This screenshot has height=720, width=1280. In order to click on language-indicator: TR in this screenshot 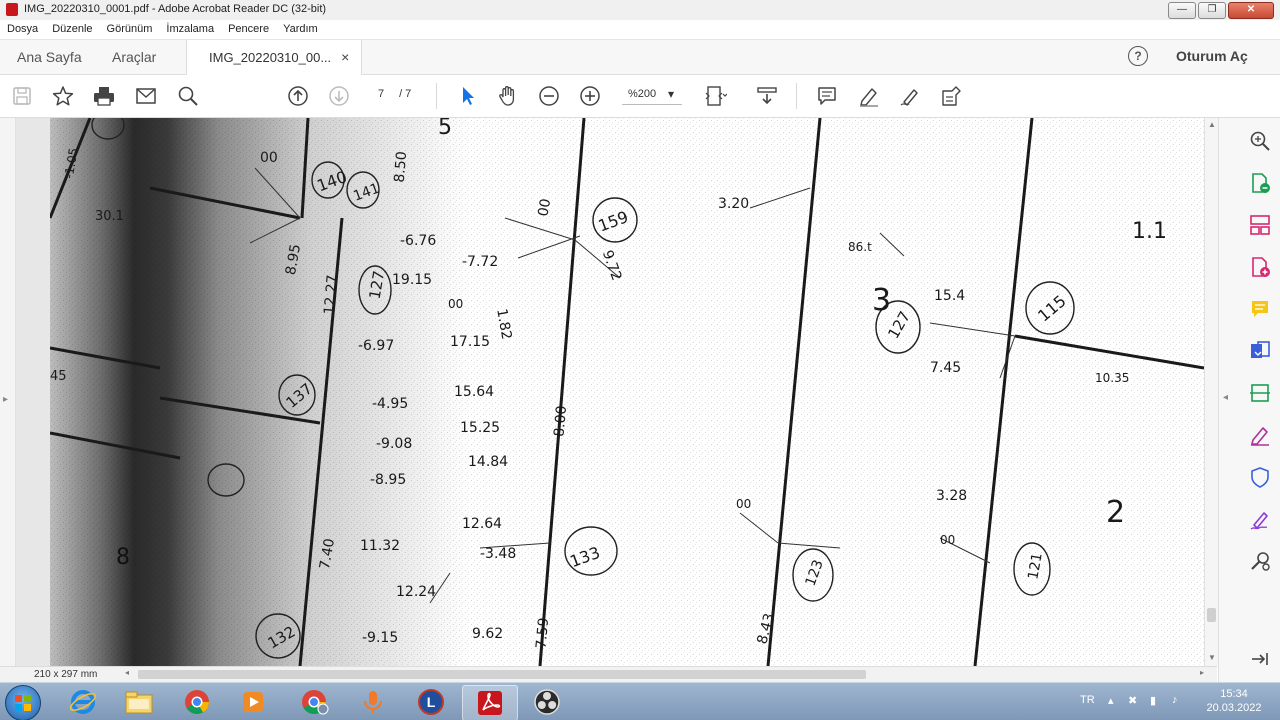, I will do `click(1087, 700)`.